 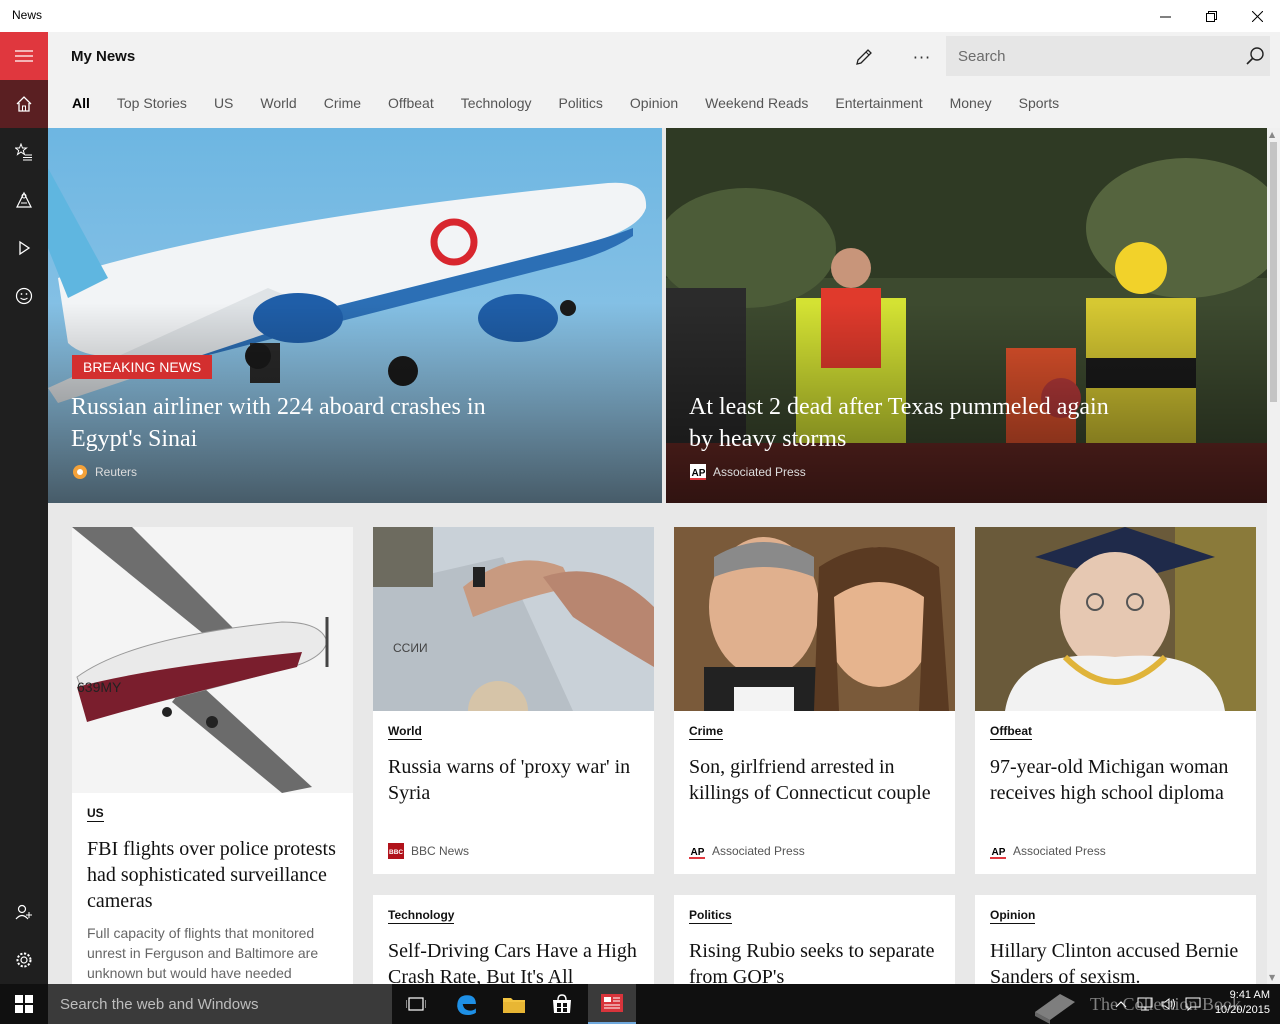 I want to click on nav-home-button, so click(x=24, y=104).